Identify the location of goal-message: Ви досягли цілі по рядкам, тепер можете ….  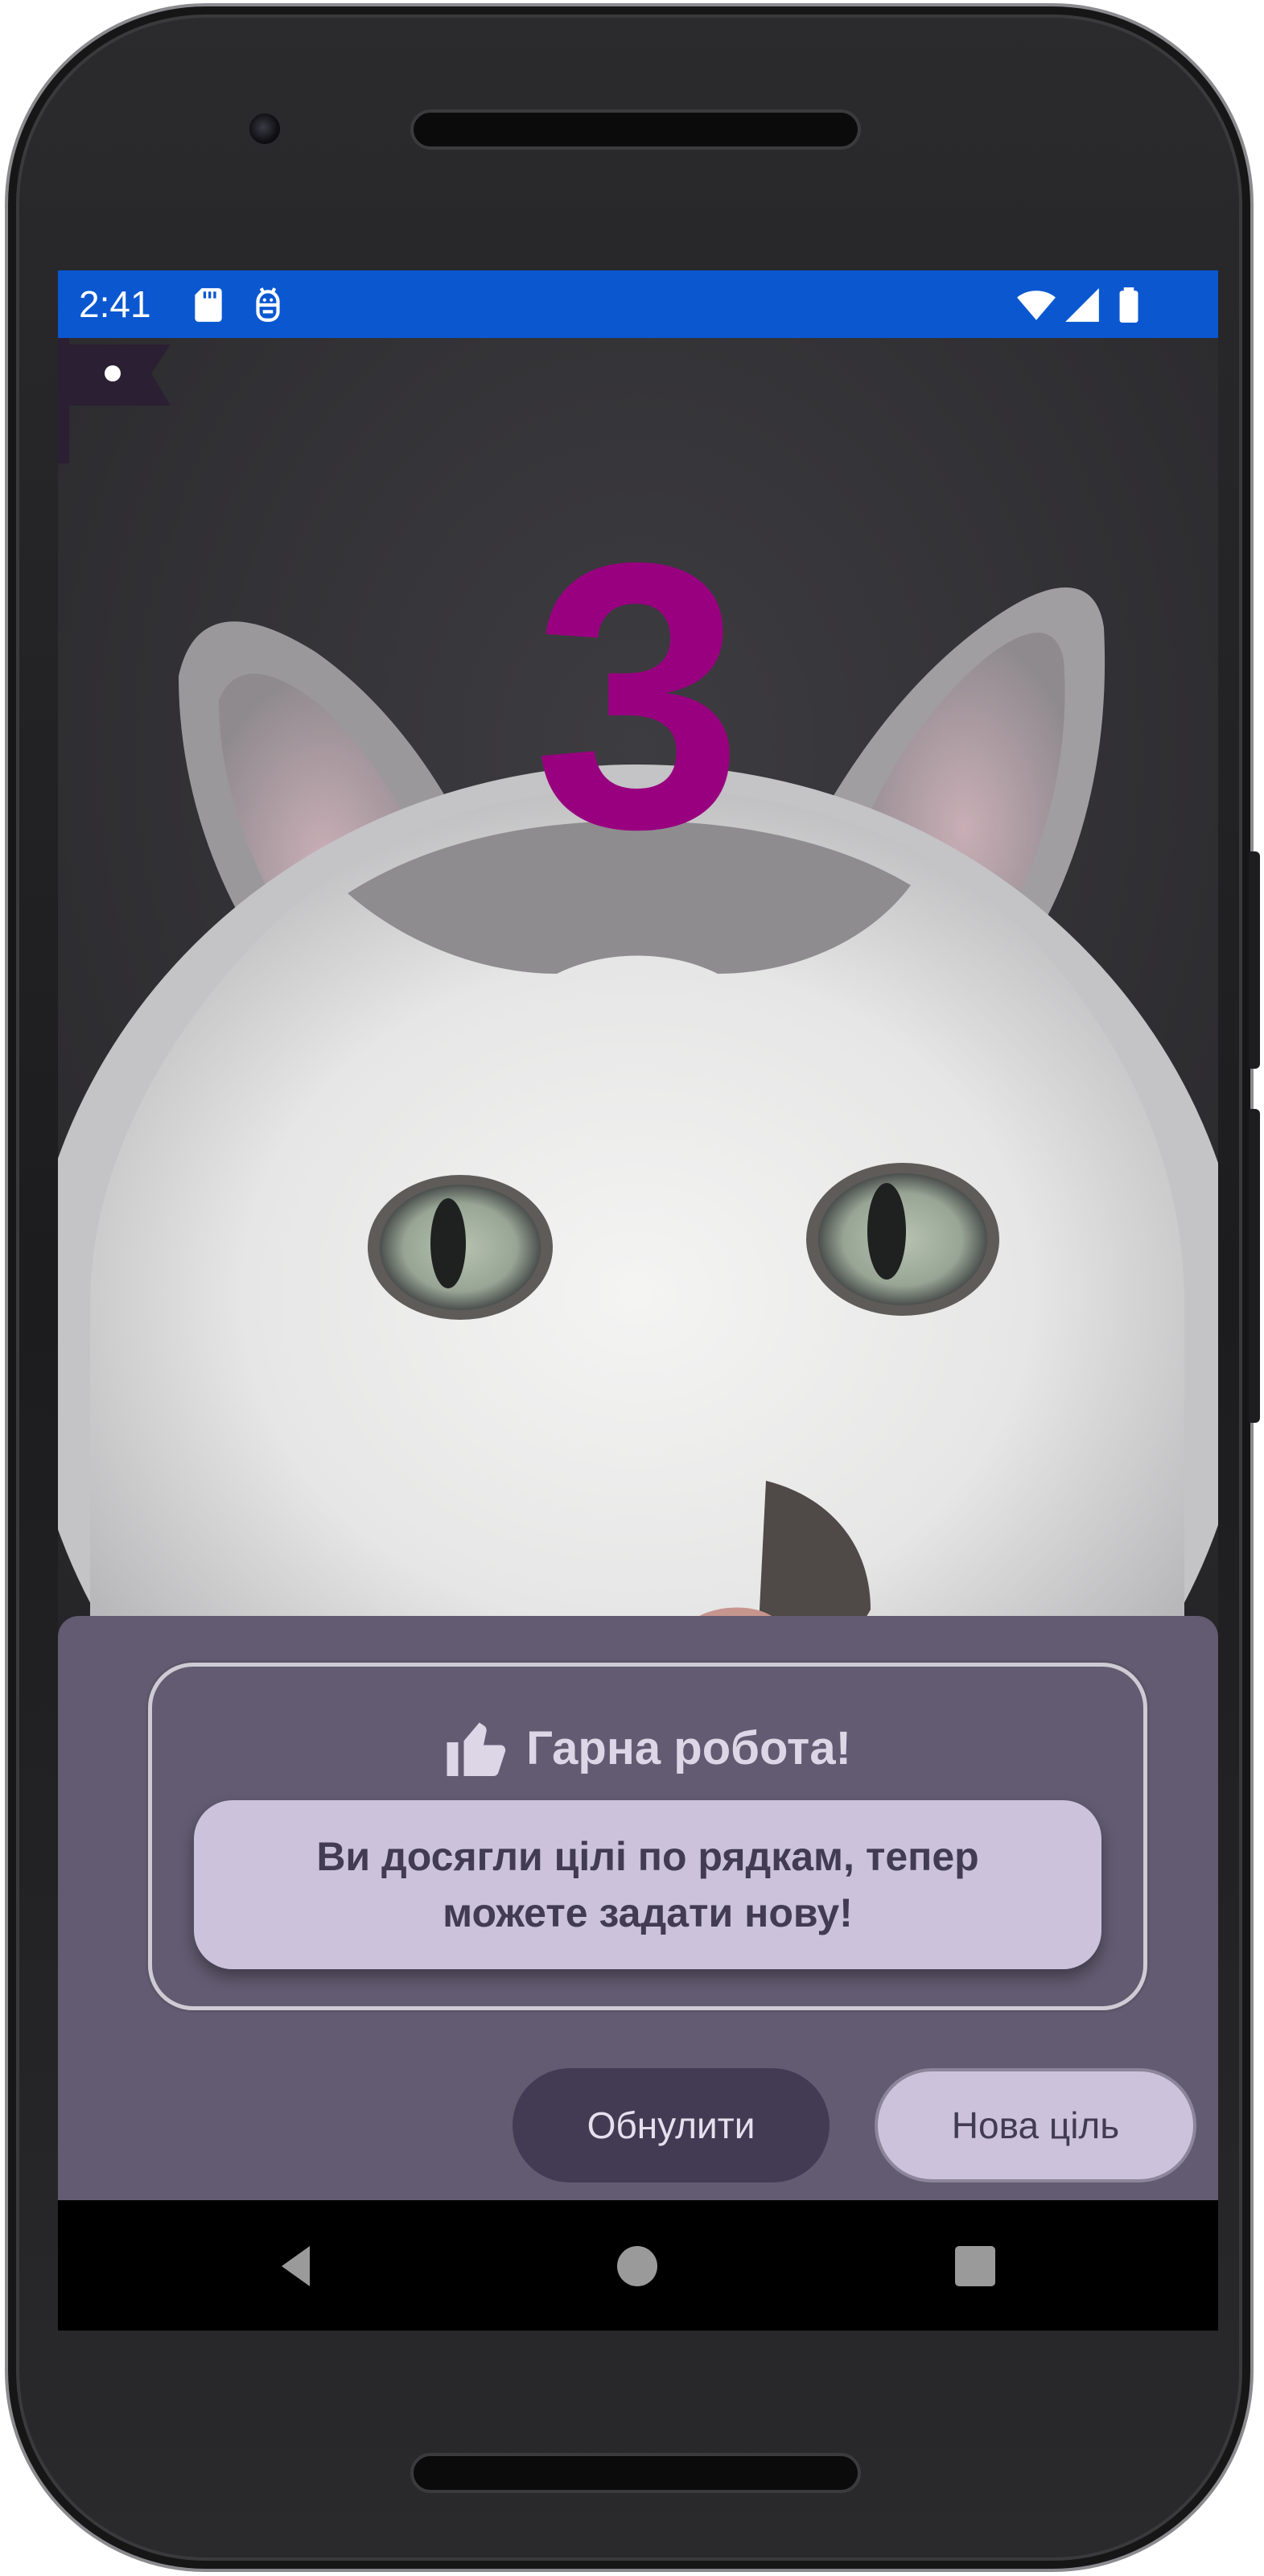
(647, 1884).